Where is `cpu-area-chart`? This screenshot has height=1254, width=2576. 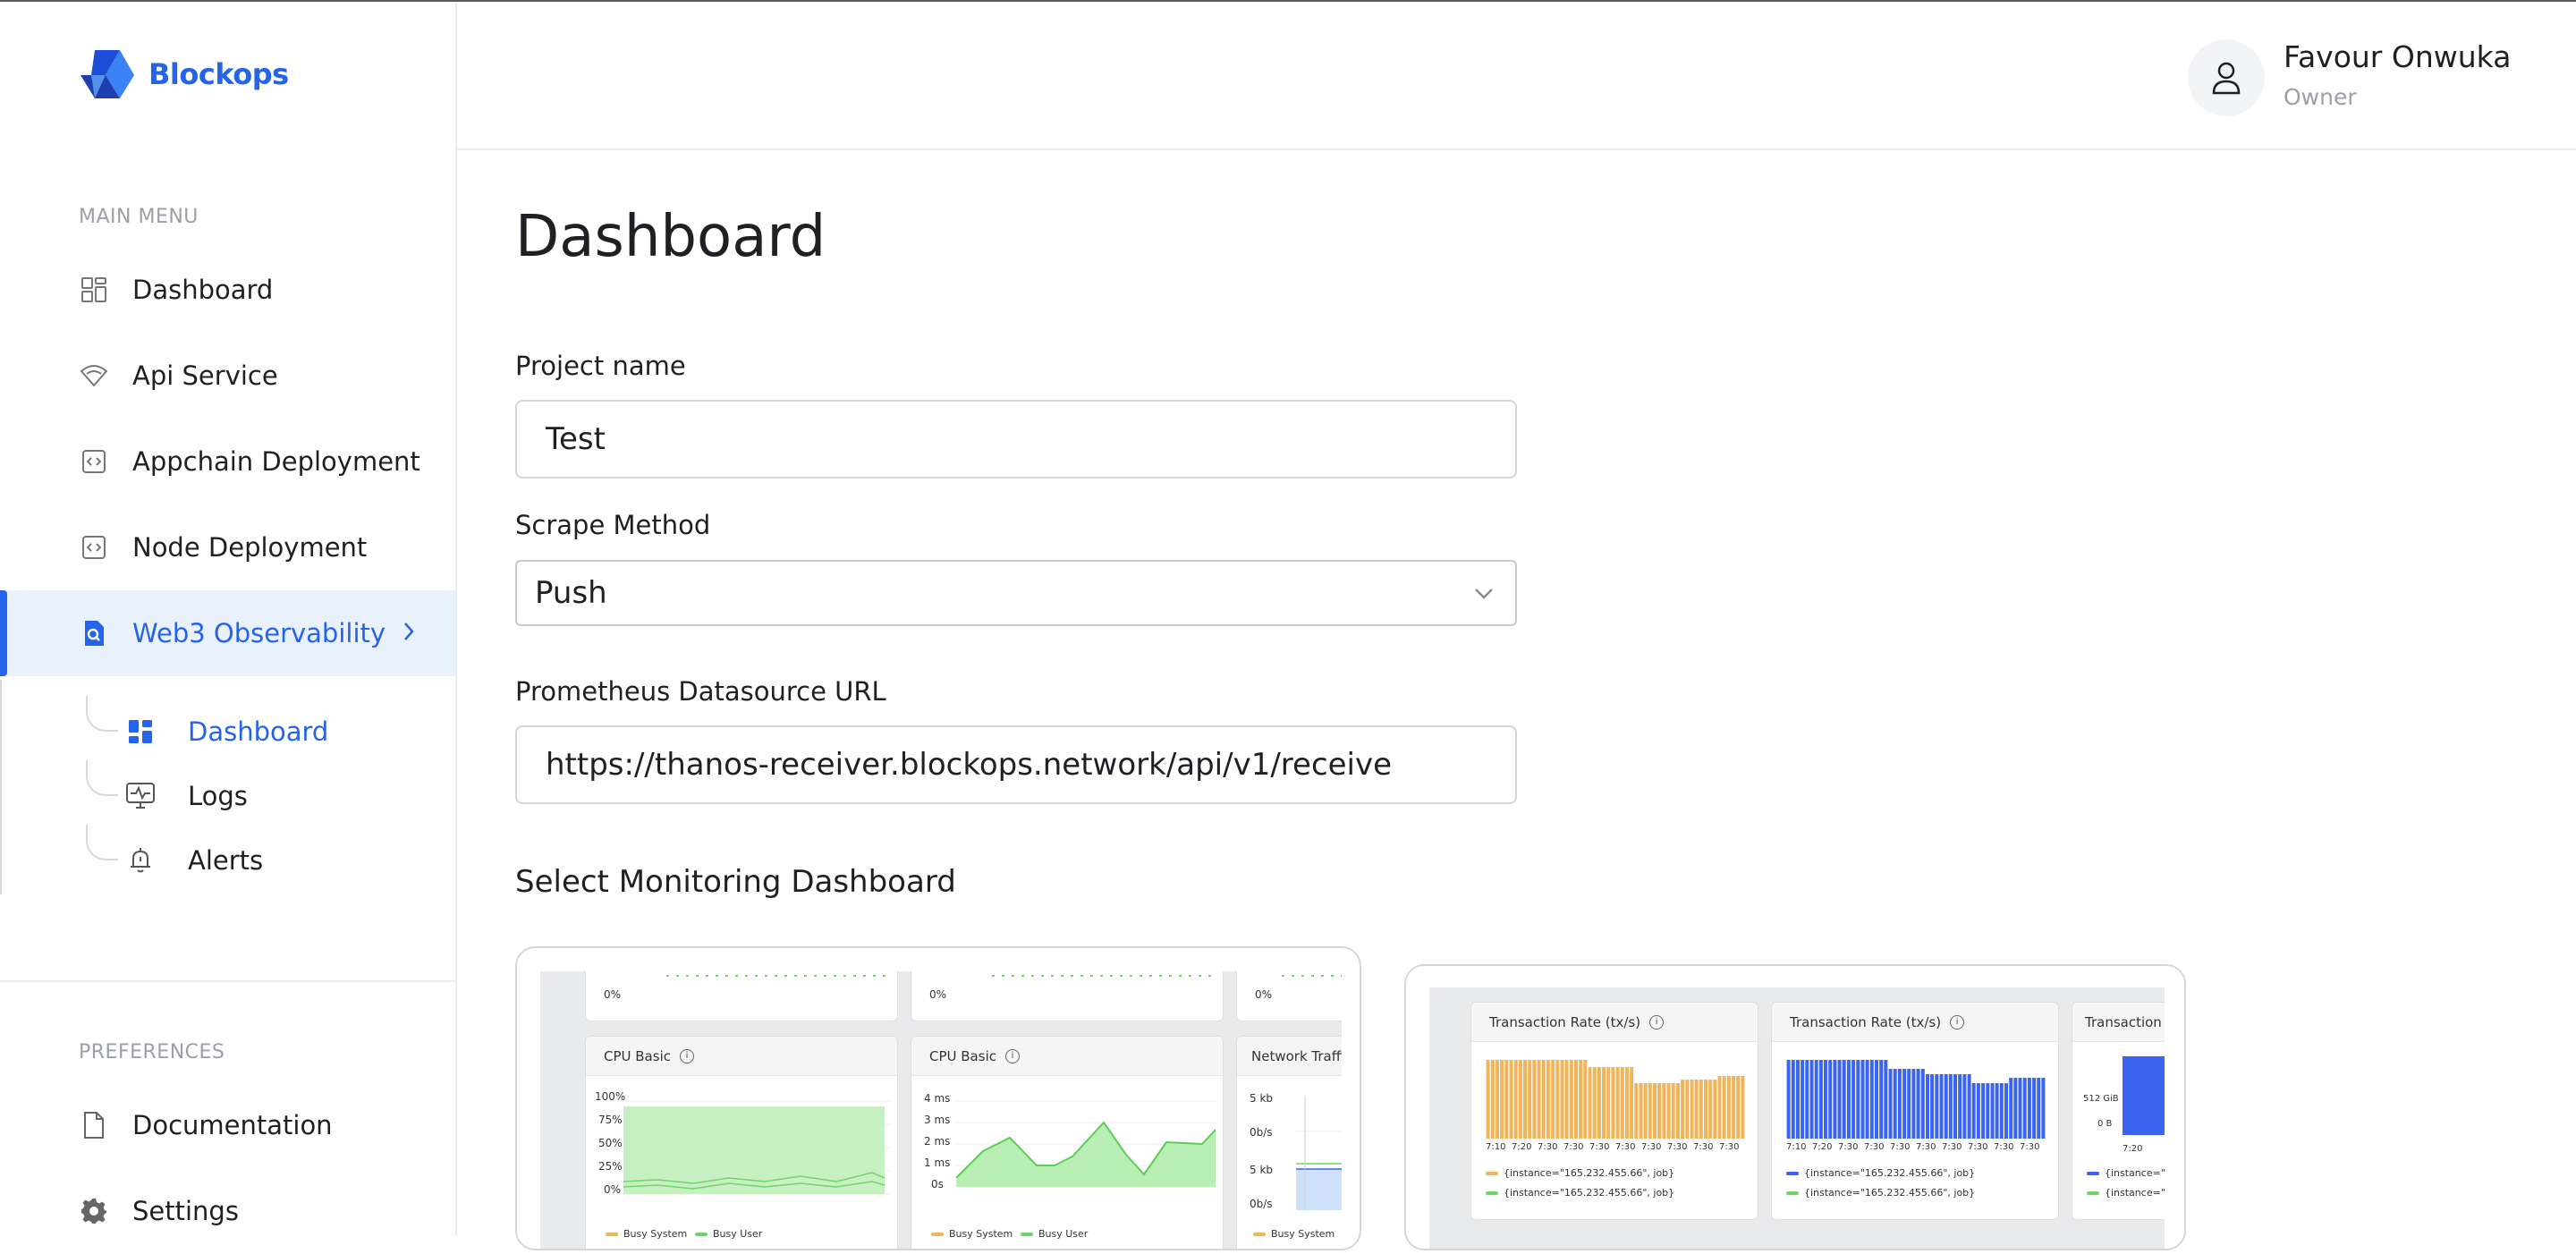
cpu-area-chart is located at coordinates (756, 1147).